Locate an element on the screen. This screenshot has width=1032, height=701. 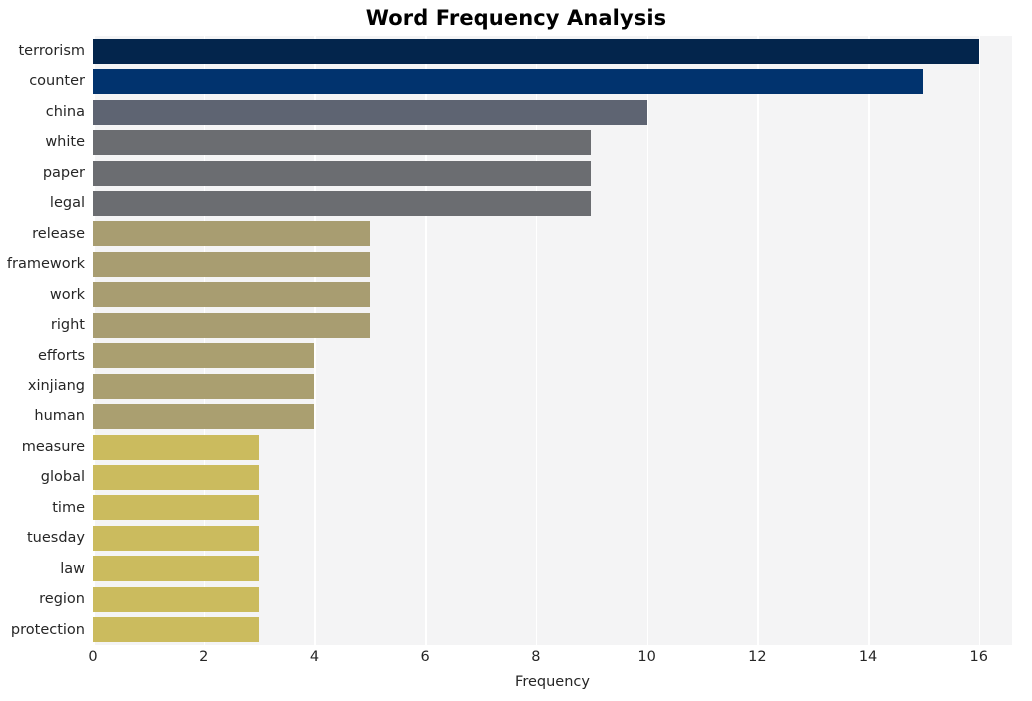
y-tick-label-efforts: efforts is located at coordinates (61, 355).